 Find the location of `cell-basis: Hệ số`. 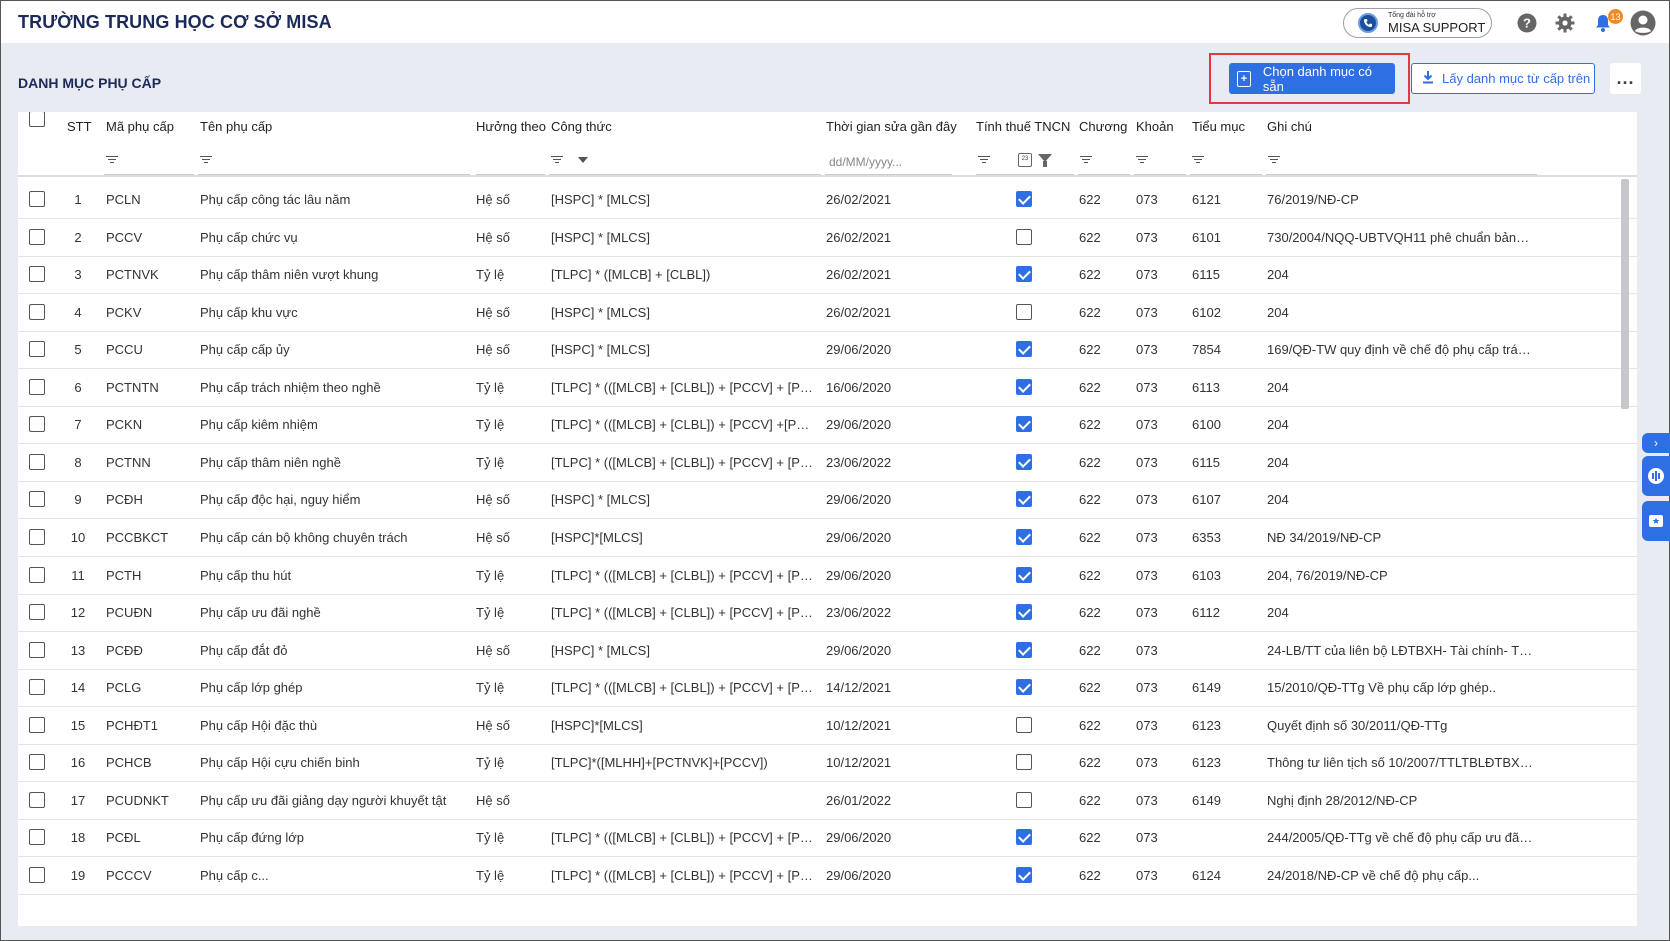

cell-basis: Hệ số is located at coordinates (493, 725).